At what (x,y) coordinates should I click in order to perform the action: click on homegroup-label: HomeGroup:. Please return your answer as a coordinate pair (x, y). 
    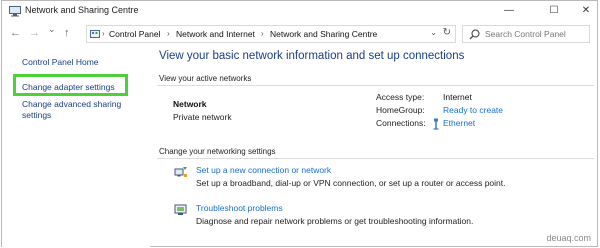
    Looking at the image, I should click on (400, 110).